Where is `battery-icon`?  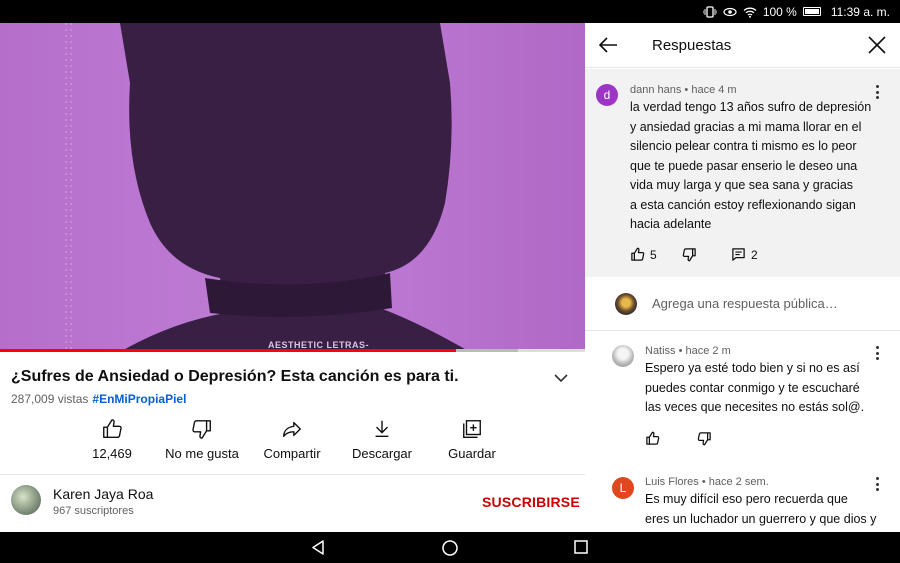
battery-icon is located at coordinates (811, 11).